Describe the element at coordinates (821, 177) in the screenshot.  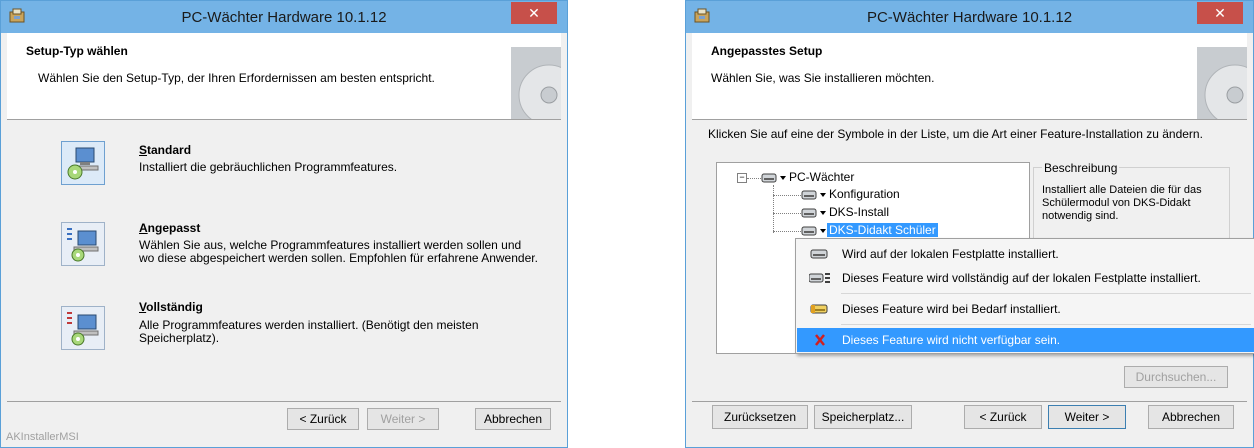
I see `tree-item-root: PC-Wächter` at that location.